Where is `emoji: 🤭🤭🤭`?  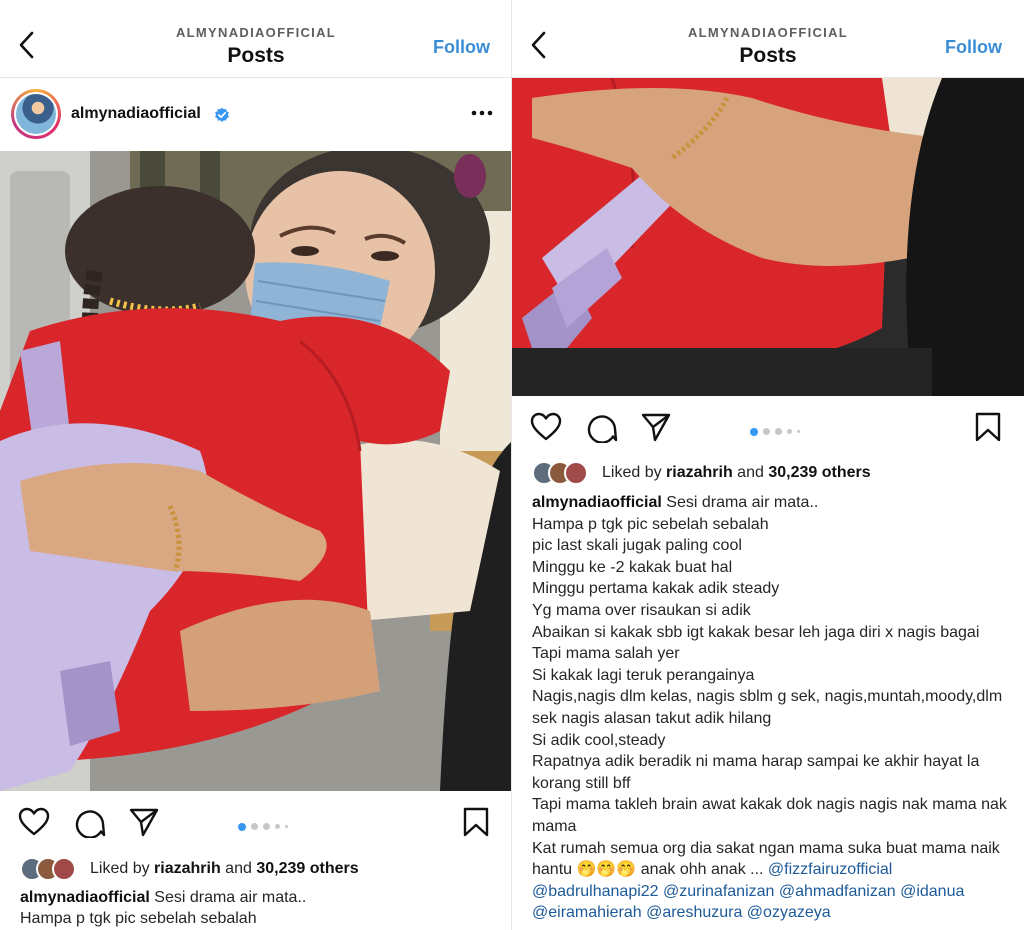 emoji: 🤭🤭🤭 is located at coordinates (606, 870).